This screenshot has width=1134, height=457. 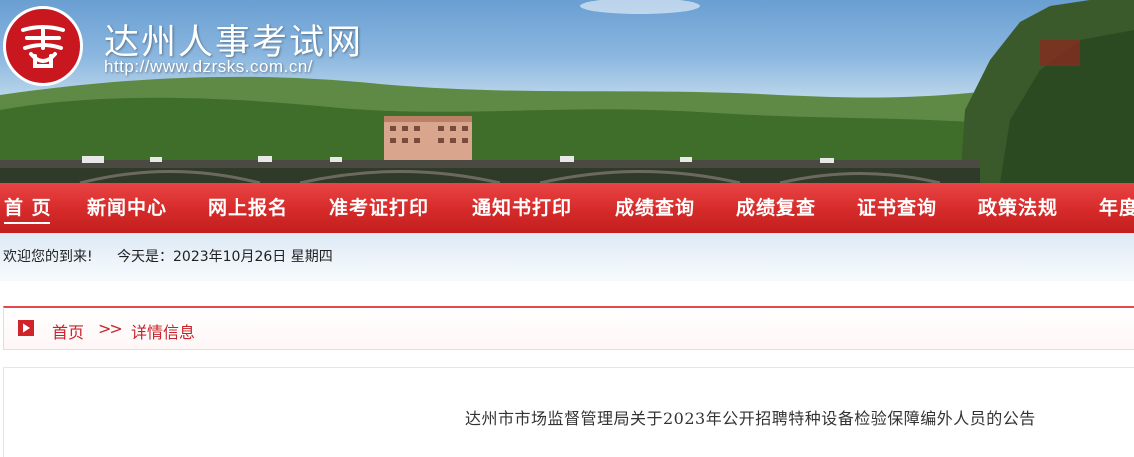 I want to click on nav-item-admission-ticket: 准考证打印, so click(x=379, y=208).